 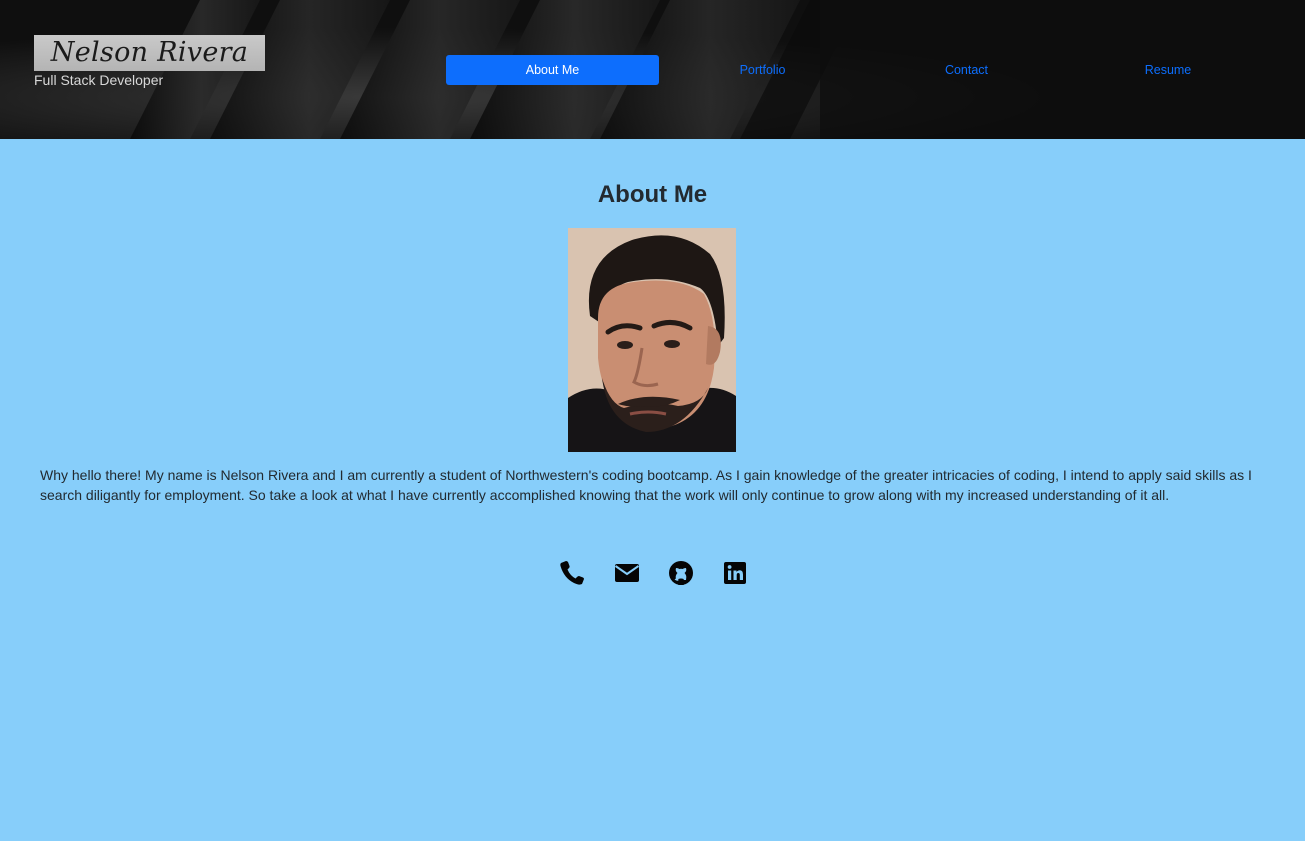 I want to click on nav-resume: Resume, so click(x=1168, y=70).